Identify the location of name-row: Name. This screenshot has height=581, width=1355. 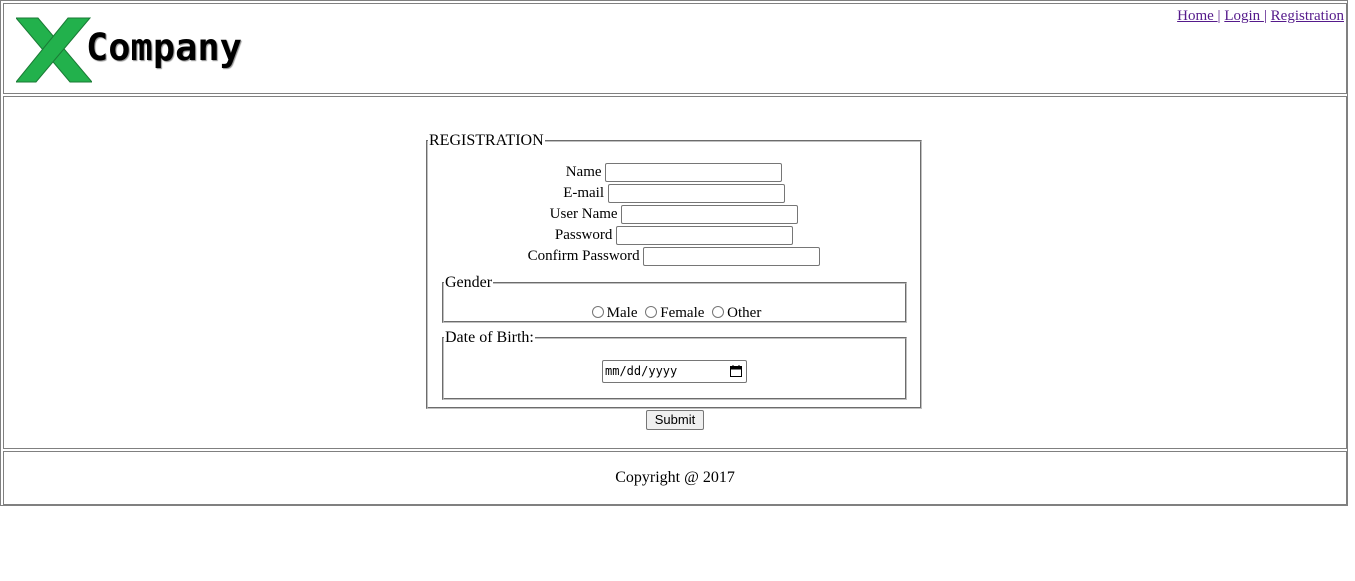
(674, 173).